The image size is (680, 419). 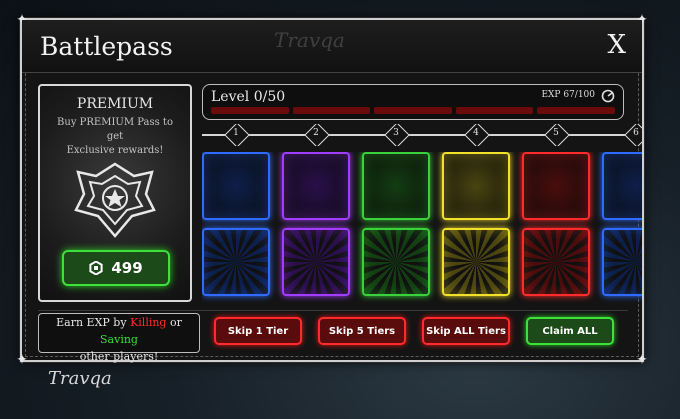 I want to click on tier-track-line, so click(x=422, y=135).